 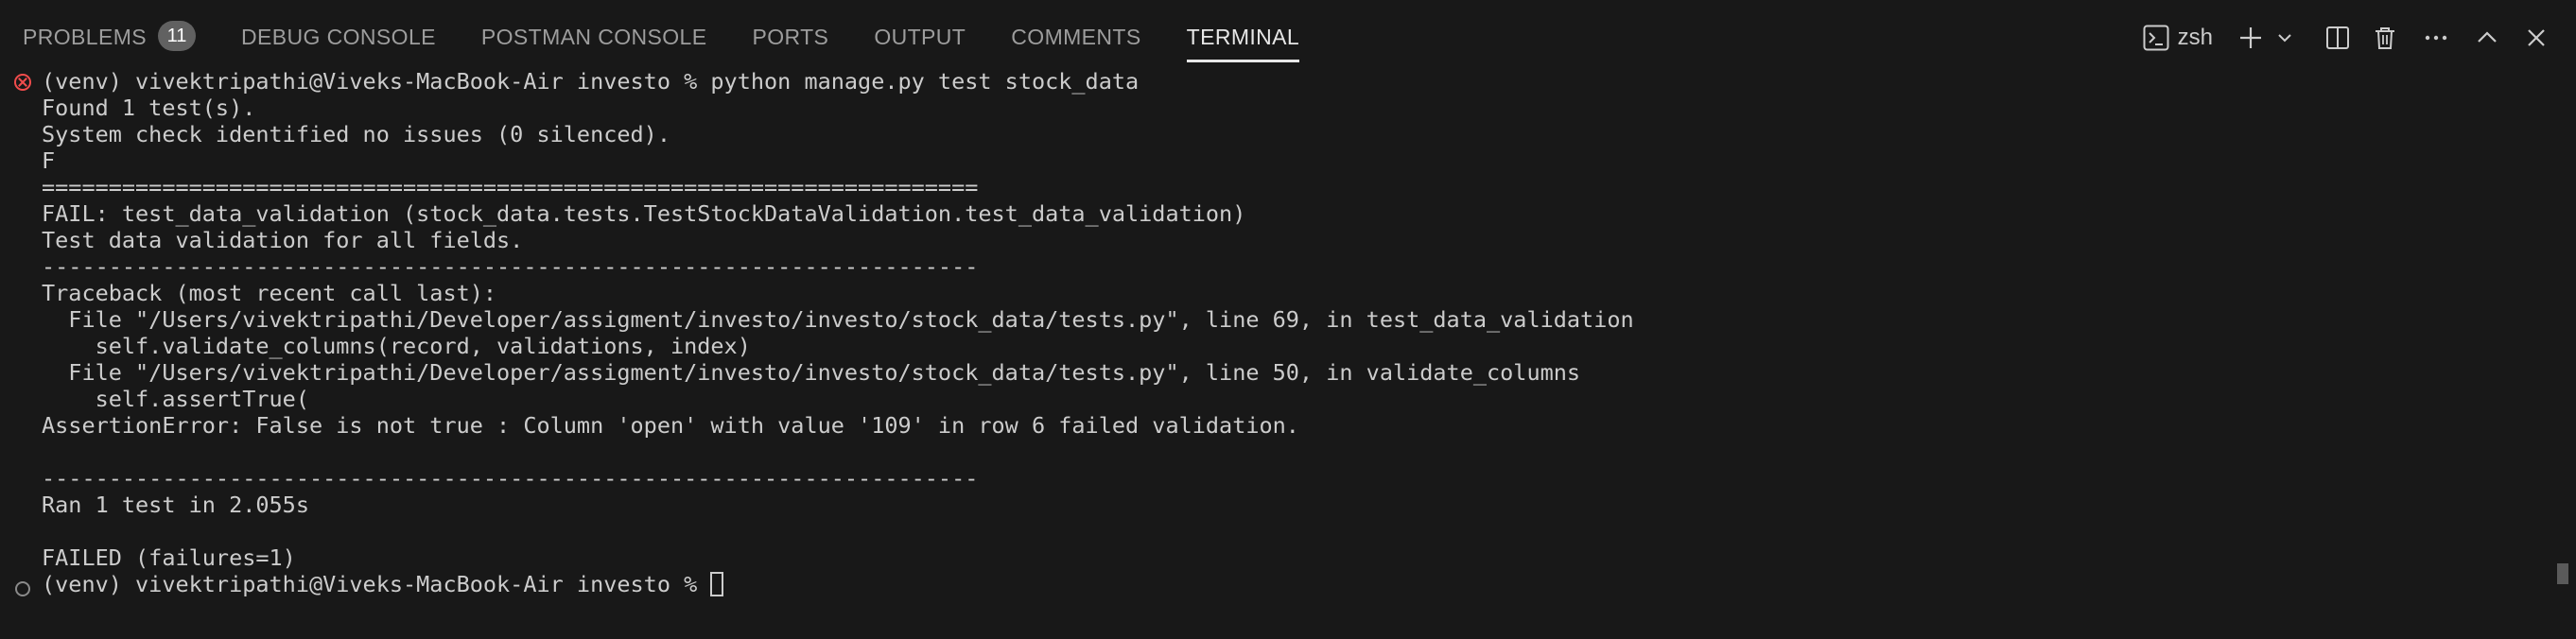 I want to click on more-actions-button, so click(x=2436, y=38).